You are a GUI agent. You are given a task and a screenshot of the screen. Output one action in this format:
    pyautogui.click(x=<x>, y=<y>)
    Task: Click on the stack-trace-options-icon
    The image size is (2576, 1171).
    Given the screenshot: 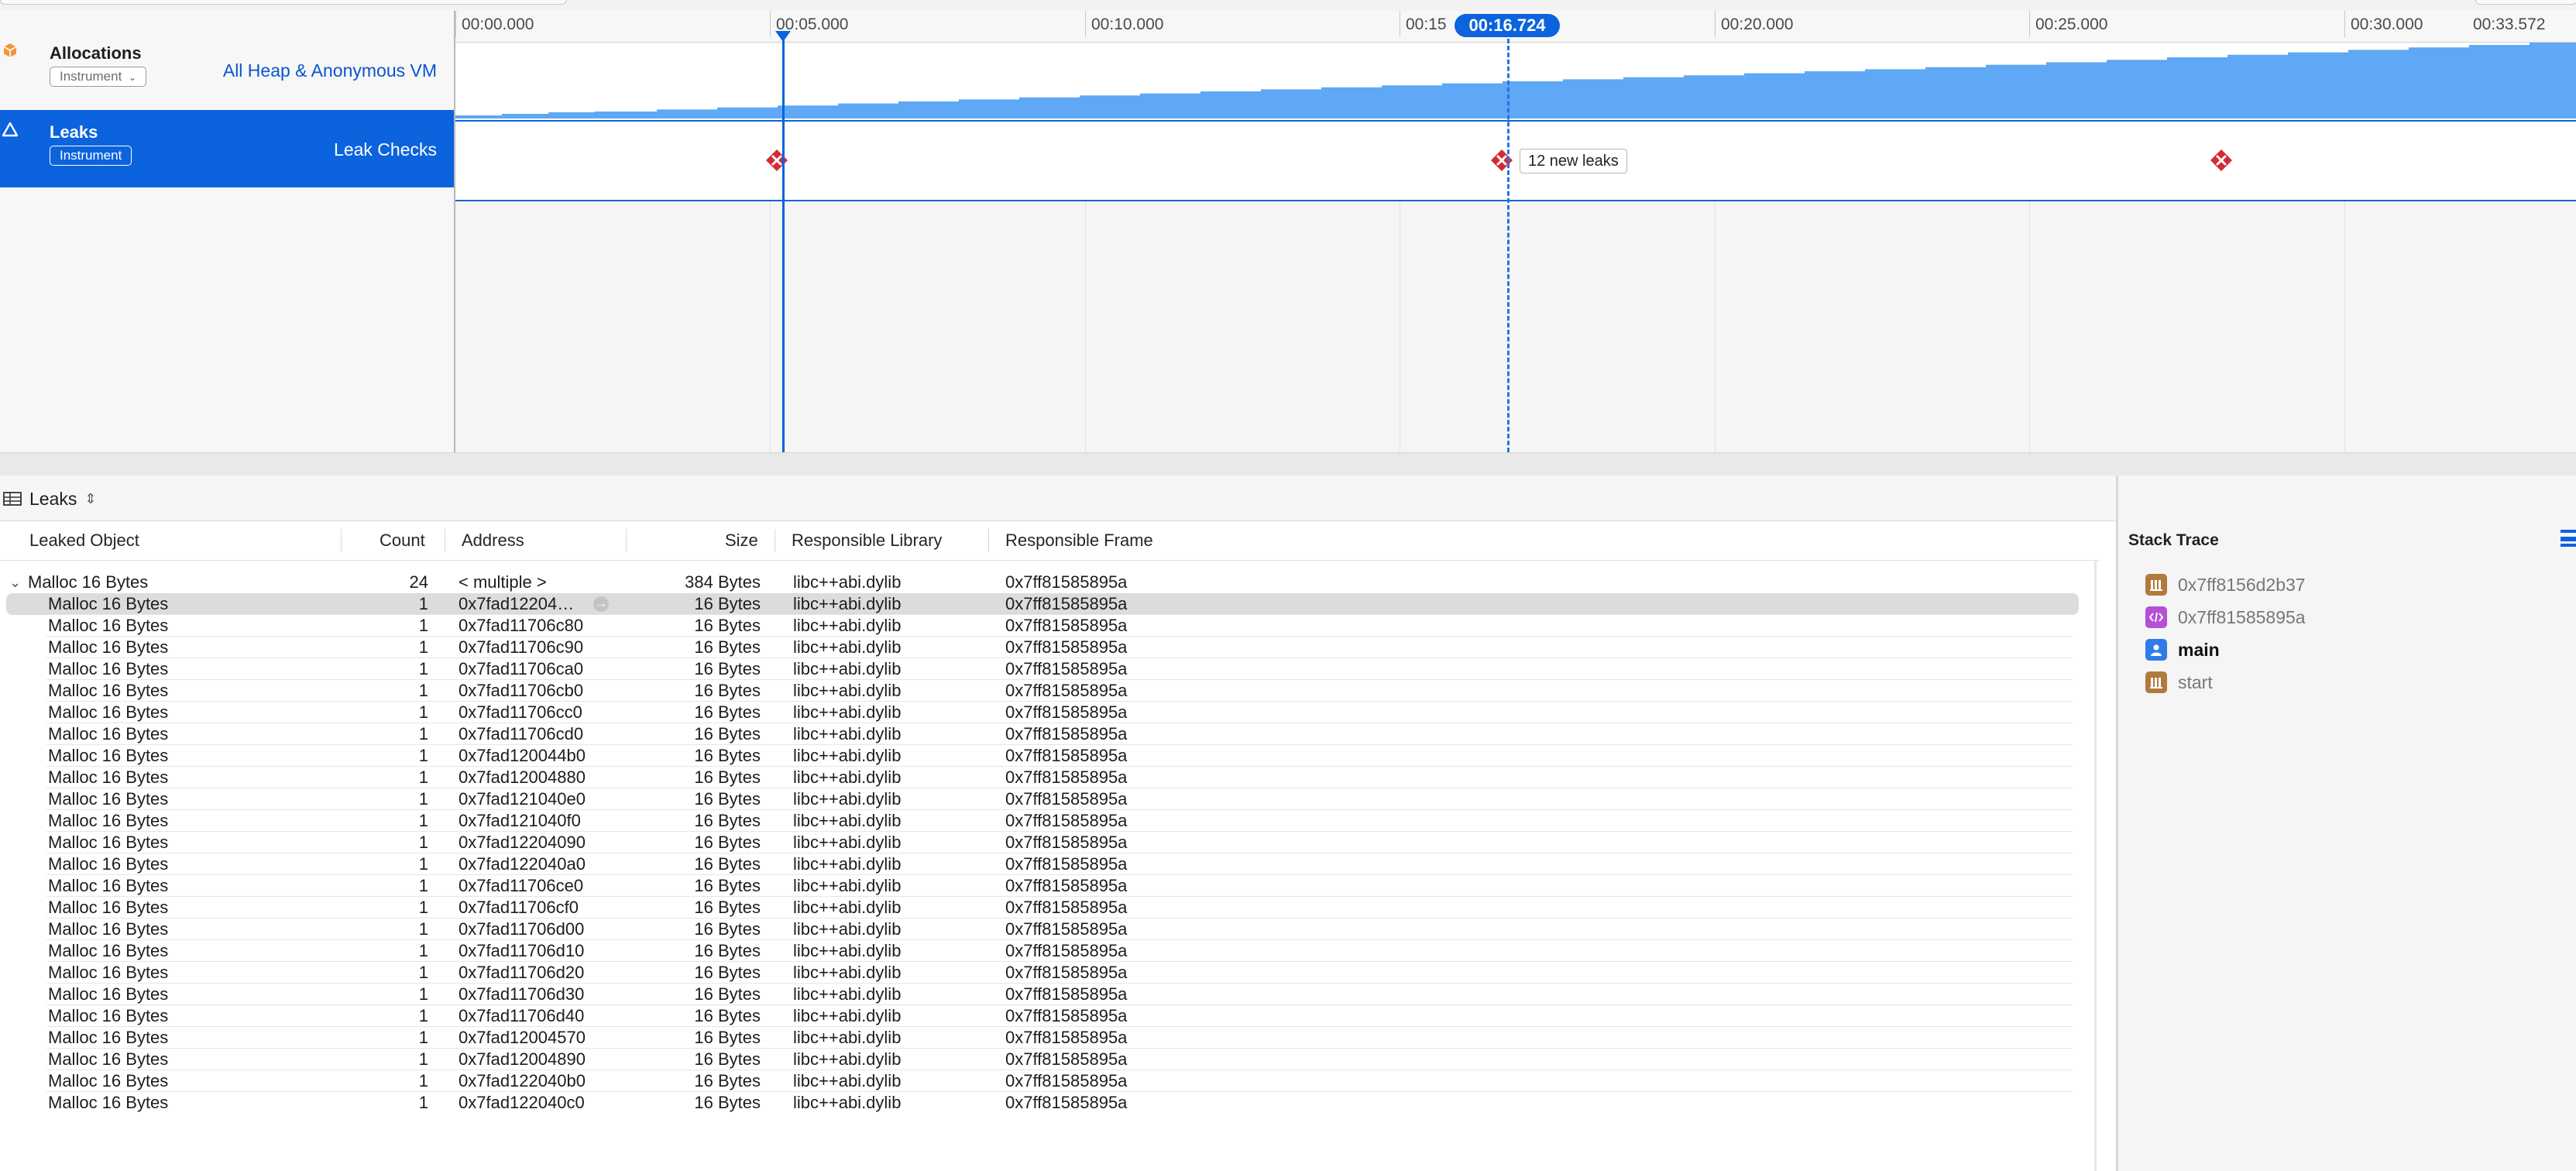 What is the action you would take?
    pyautogui.click(x=2566, y=538)
    